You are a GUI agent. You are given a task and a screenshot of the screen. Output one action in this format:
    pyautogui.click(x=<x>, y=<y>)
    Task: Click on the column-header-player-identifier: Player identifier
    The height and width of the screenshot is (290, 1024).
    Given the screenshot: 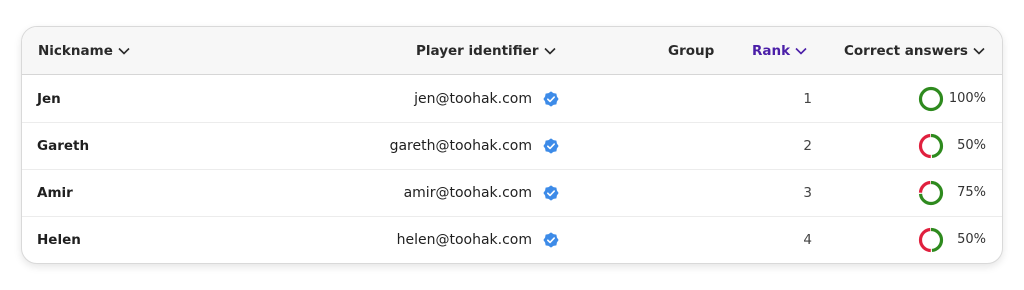 What is the action you would take?
    pyautogui.click(x=486, y=50)
    